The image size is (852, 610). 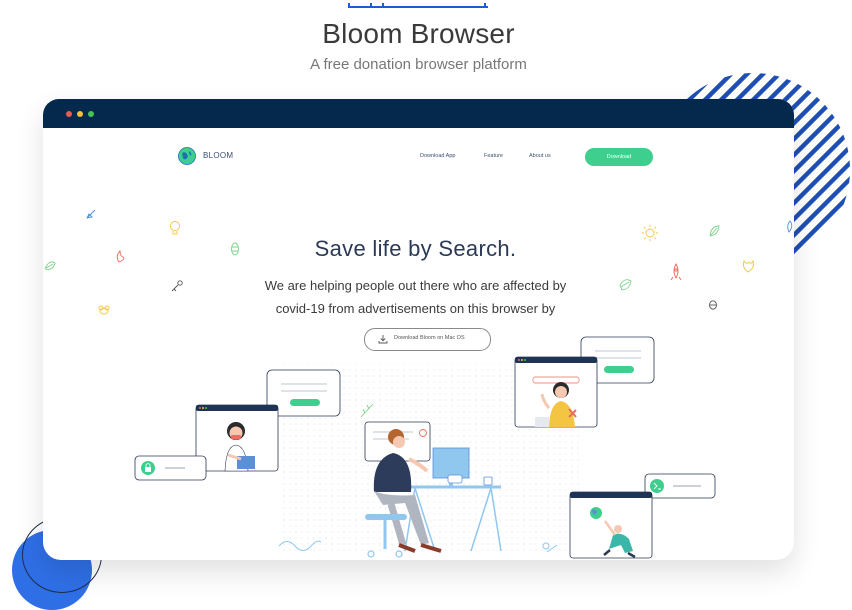 I want to click on lock-card, so click(x=170, y=468).